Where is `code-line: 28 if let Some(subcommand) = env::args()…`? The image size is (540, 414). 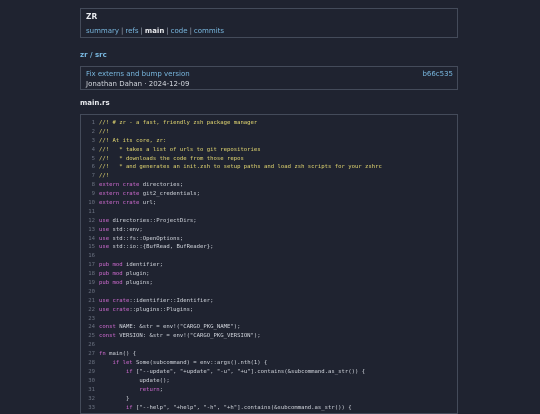
code-line: 28 if let Some(subcommand) = env::args()… is located at coordinates (269, 363).